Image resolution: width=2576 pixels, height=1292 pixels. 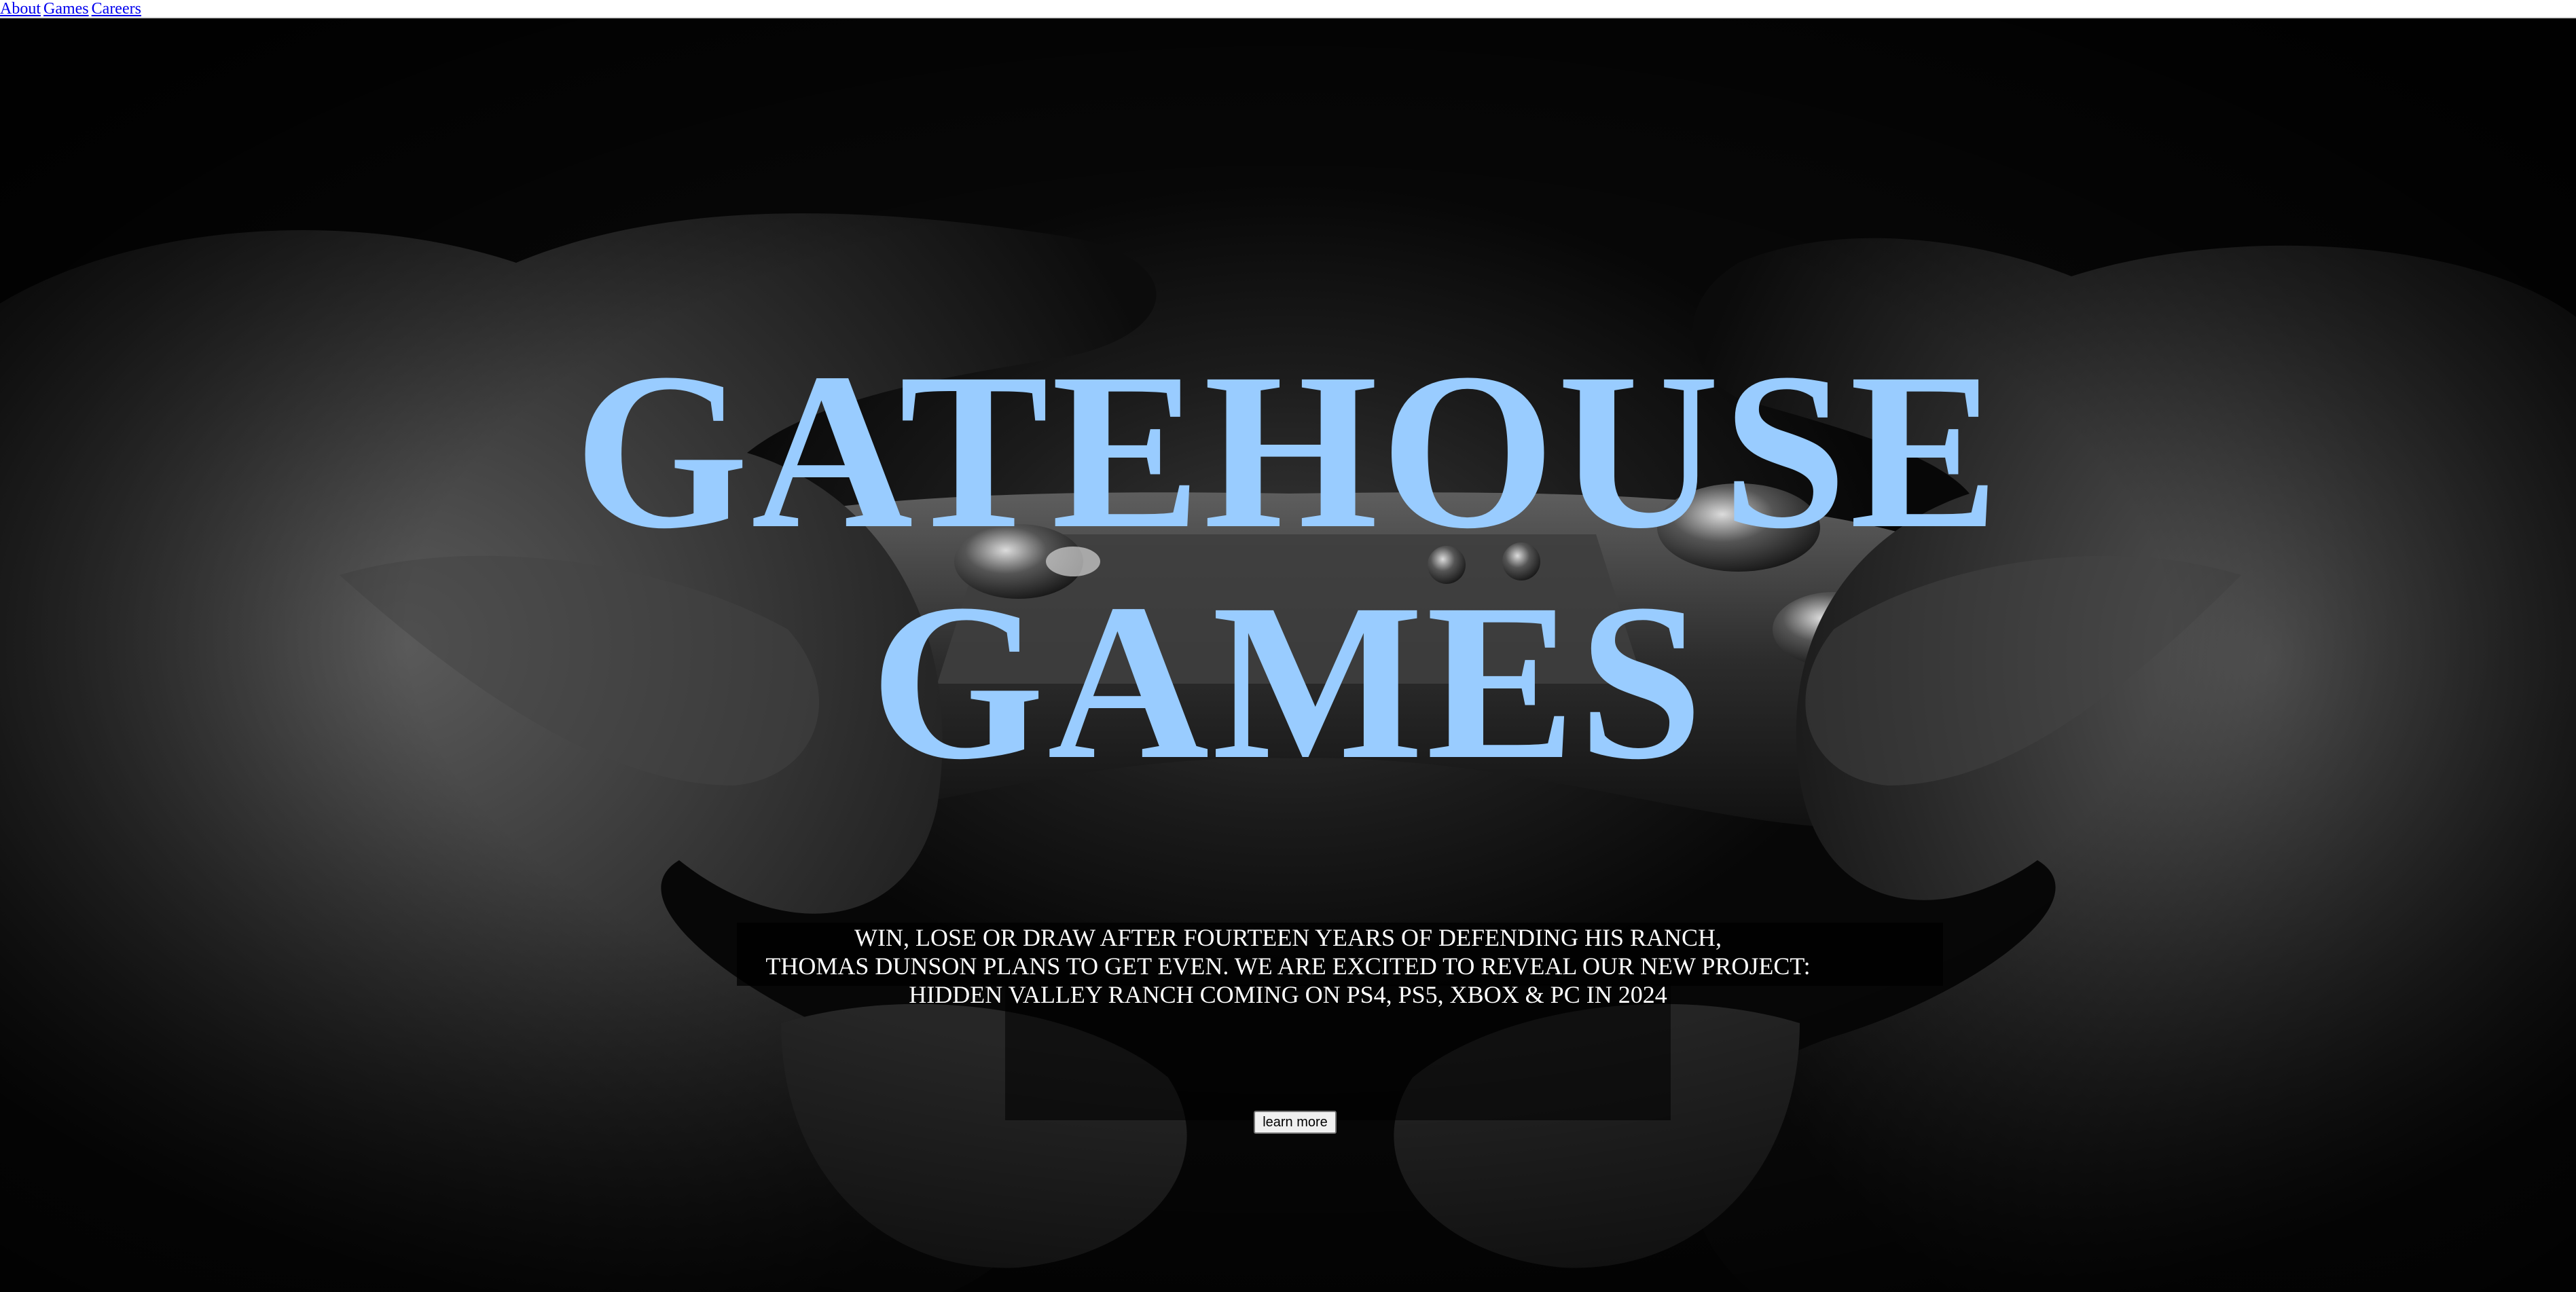 I want to click on nav-link-games: Games, so click(x=66, y=9).